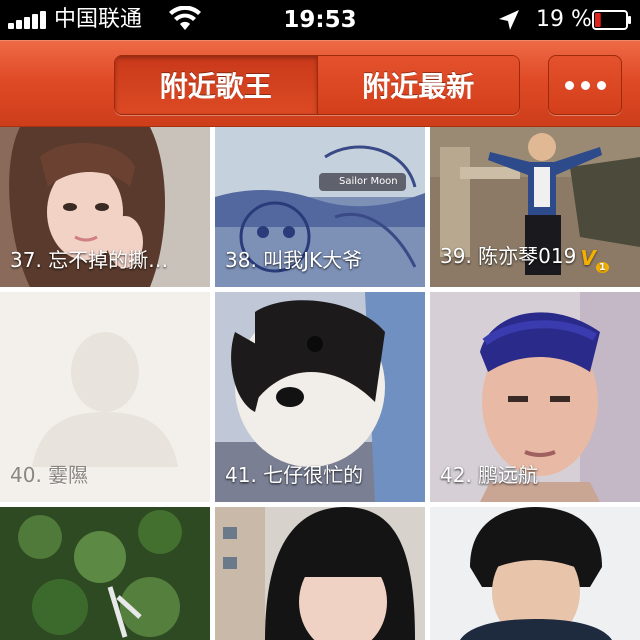  Describe the element at coordinates (320, 397) in the screenshot. I see `user-card: 41. 七仔很忙的` at that location.